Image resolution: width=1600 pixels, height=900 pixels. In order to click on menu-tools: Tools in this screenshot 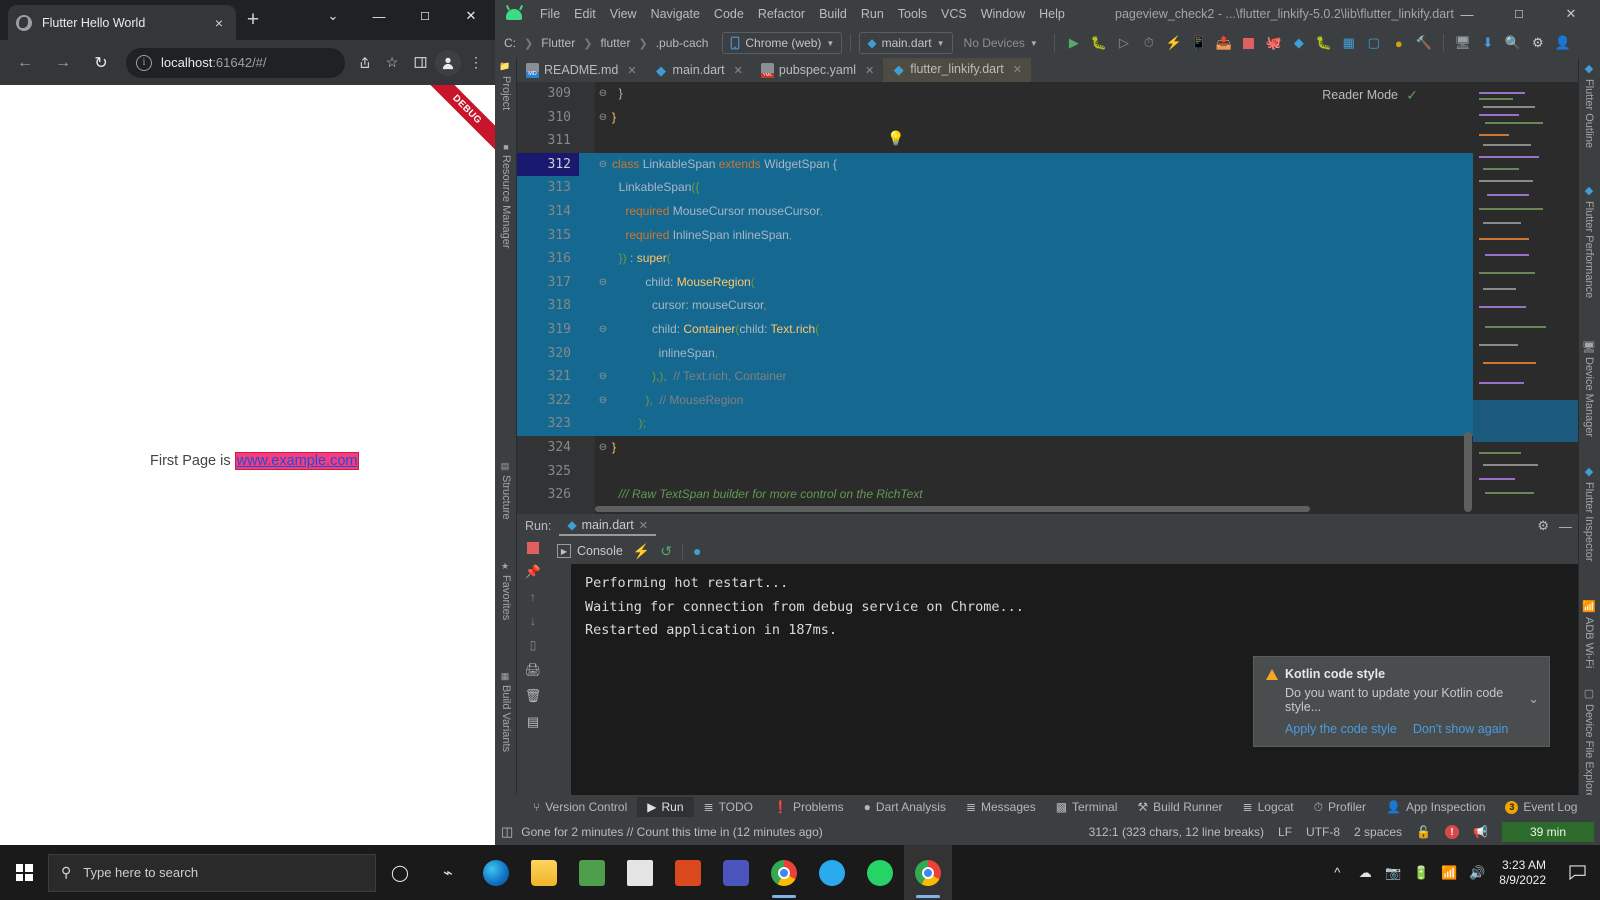, I will do `click(912, 14)`.